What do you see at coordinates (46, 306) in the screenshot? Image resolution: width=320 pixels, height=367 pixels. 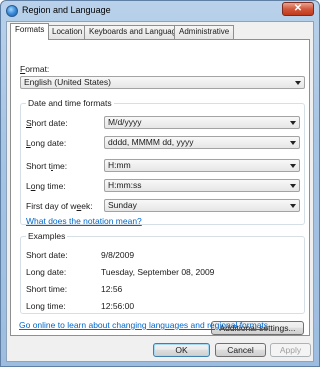 I see `example-long-time-label: Long time:` at bounding box center [46, 306].